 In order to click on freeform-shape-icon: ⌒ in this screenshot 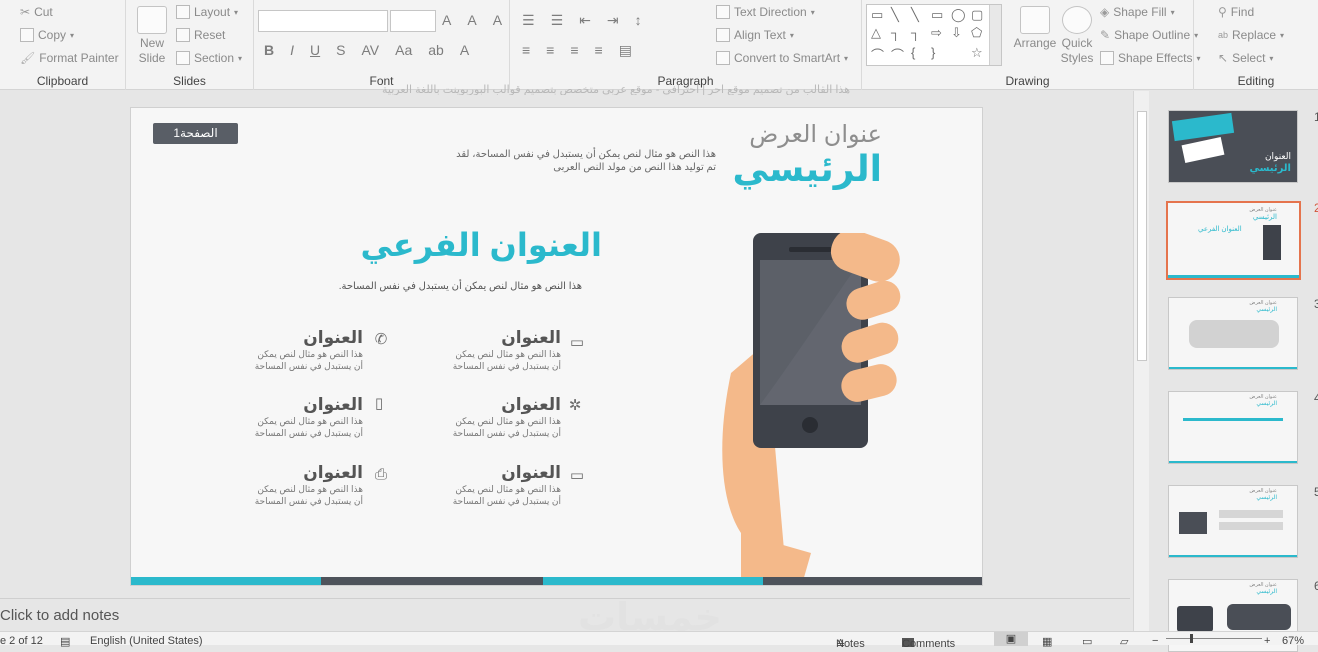, I will do `click(877, 54)`.